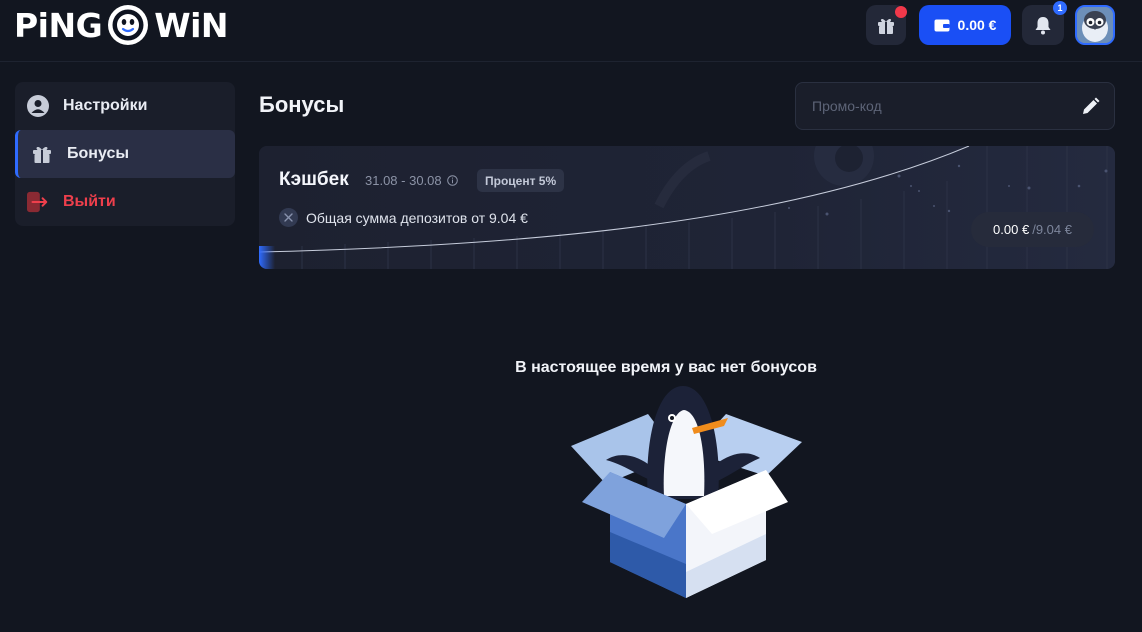 The width and height of the screenshot is (1142, 632). I want to click on notifications-button: 1, so click(1044, 23).